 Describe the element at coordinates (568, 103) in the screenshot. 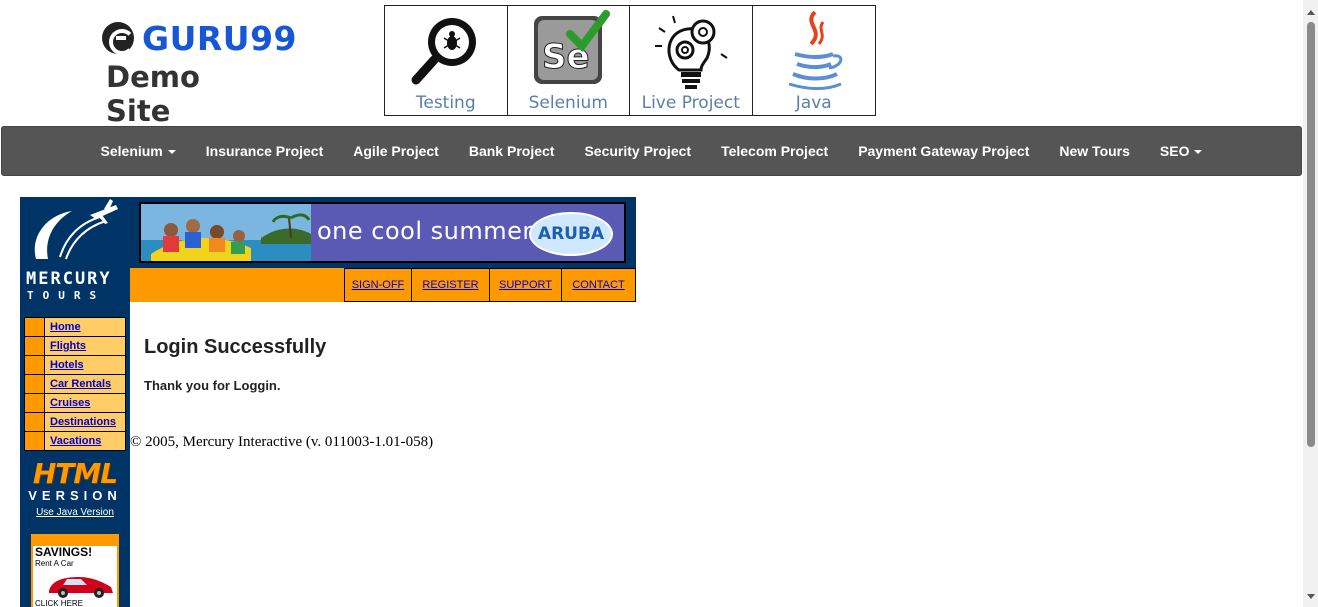

I see `tile-label: Selenium` at that location.